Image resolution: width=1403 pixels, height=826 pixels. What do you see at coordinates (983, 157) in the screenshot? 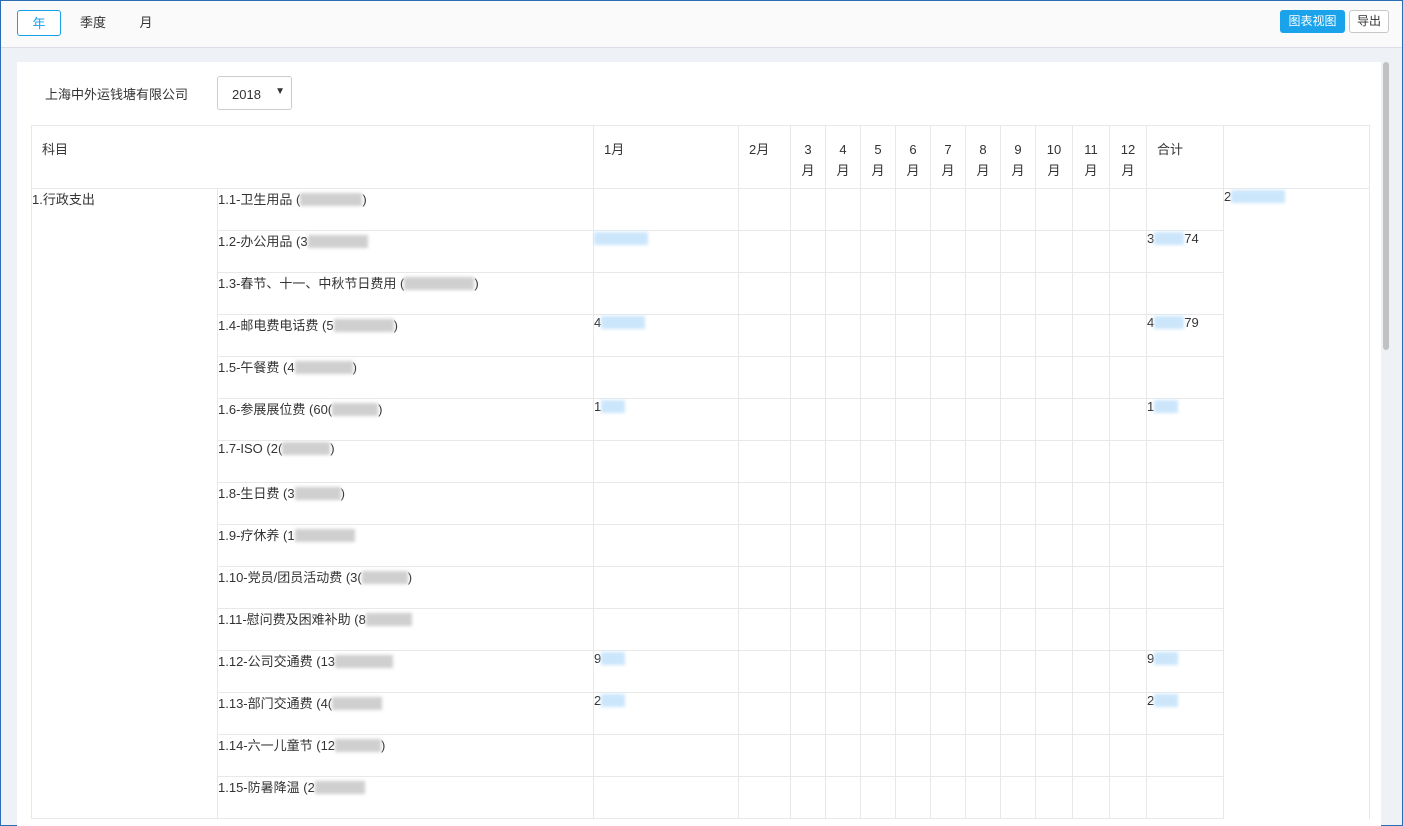
I see `header-month-8: 8 月` at bounding box center [983, 157].